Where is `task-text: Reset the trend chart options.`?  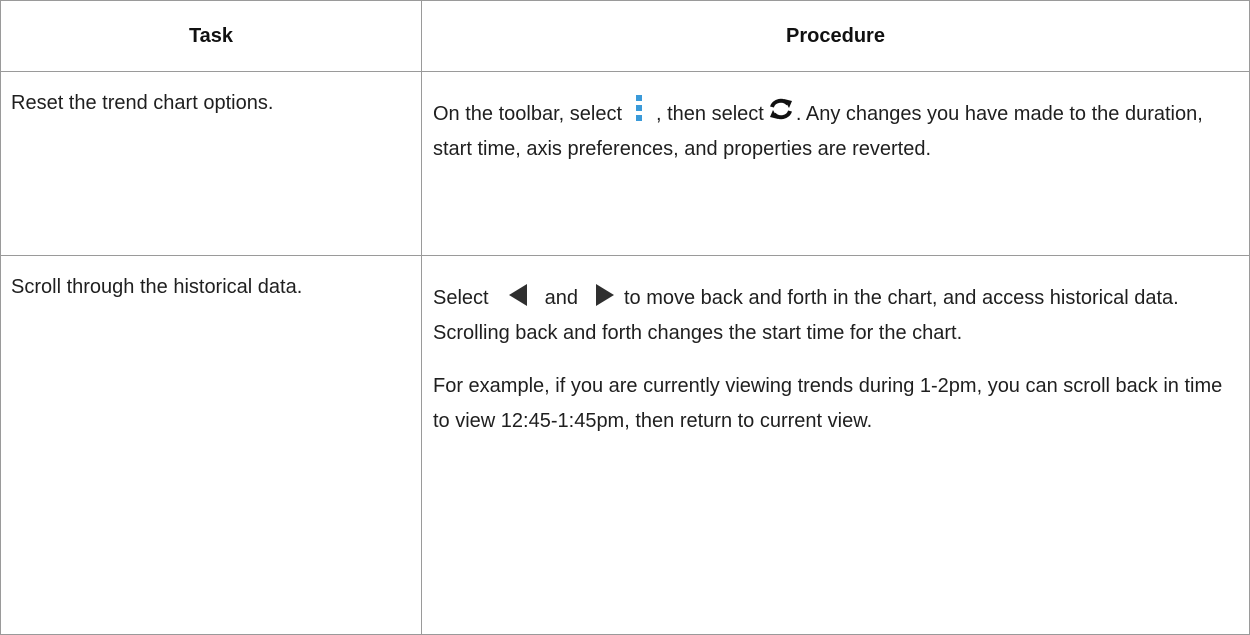
task-text: Reset the trend chart options. is located at coordinates (142, 103).